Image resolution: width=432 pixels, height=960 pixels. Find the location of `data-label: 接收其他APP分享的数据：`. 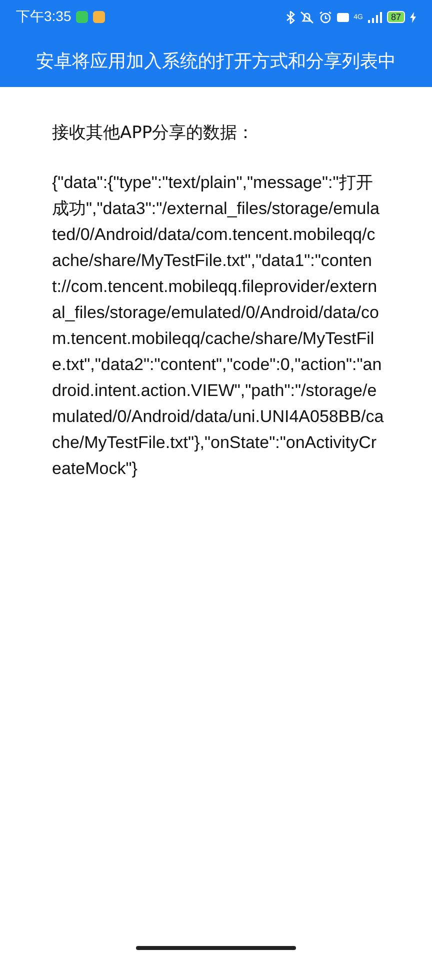

data-label: 接收其他APP分享的数据： is located at coordinates (154, 133).